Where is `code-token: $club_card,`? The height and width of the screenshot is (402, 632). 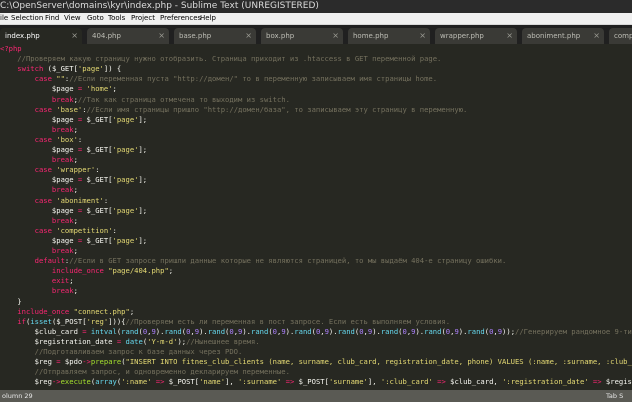 code-token: $club_card, is located at coordinates (476, 382).